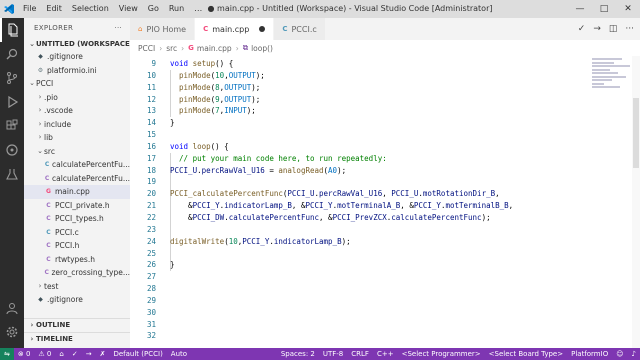 Image resolution: width=640 pixels, height=360 pixels. I want to click on code-line: void loop() {, so click(199, 146).